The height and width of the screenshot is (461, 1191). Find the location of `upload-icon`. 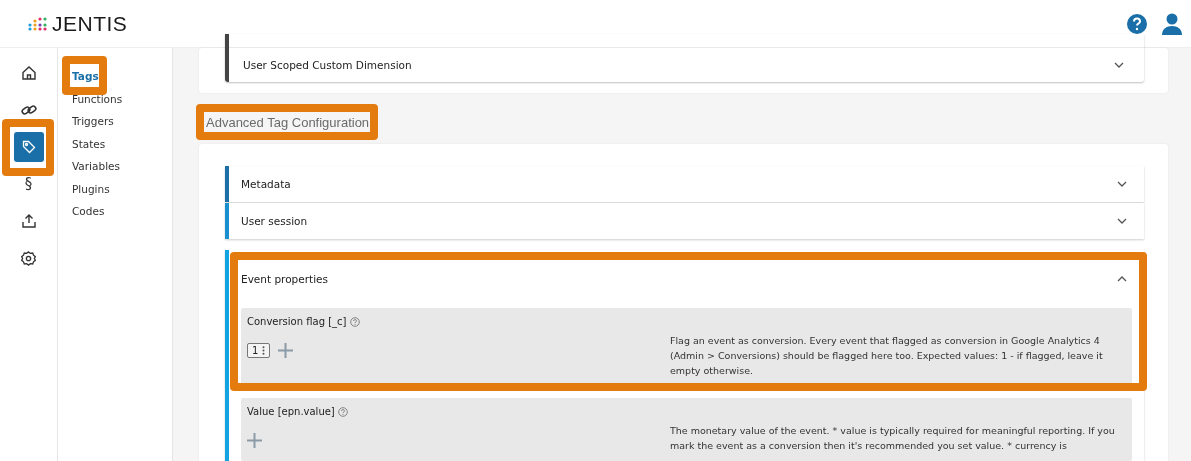

upload-icon is located at coordinates (28, 221).